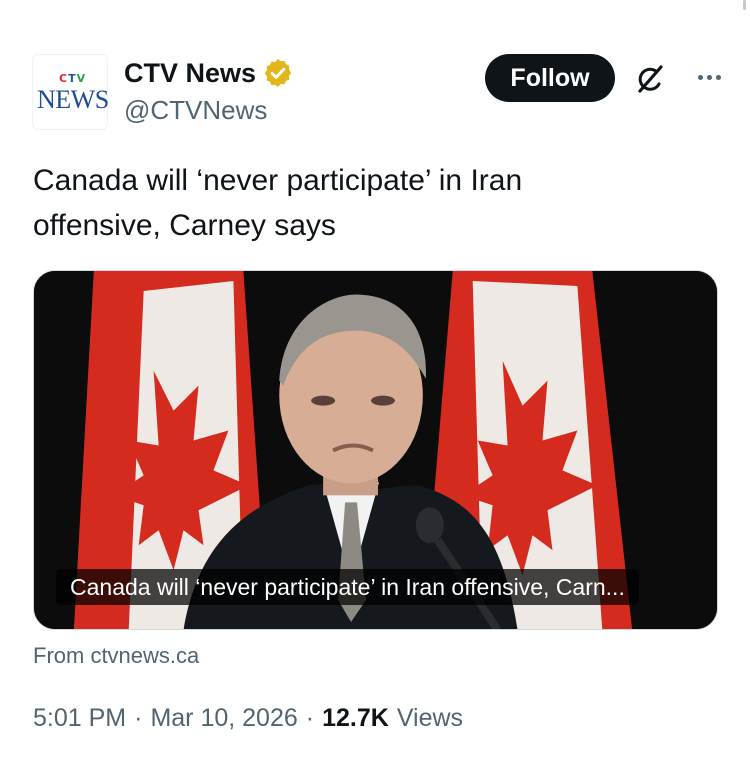 The height and width of the screenshot is (762, 750). Describe the element at coordinates (550, 78) in the screenshot. I see `follow-button: Follow` at that location.